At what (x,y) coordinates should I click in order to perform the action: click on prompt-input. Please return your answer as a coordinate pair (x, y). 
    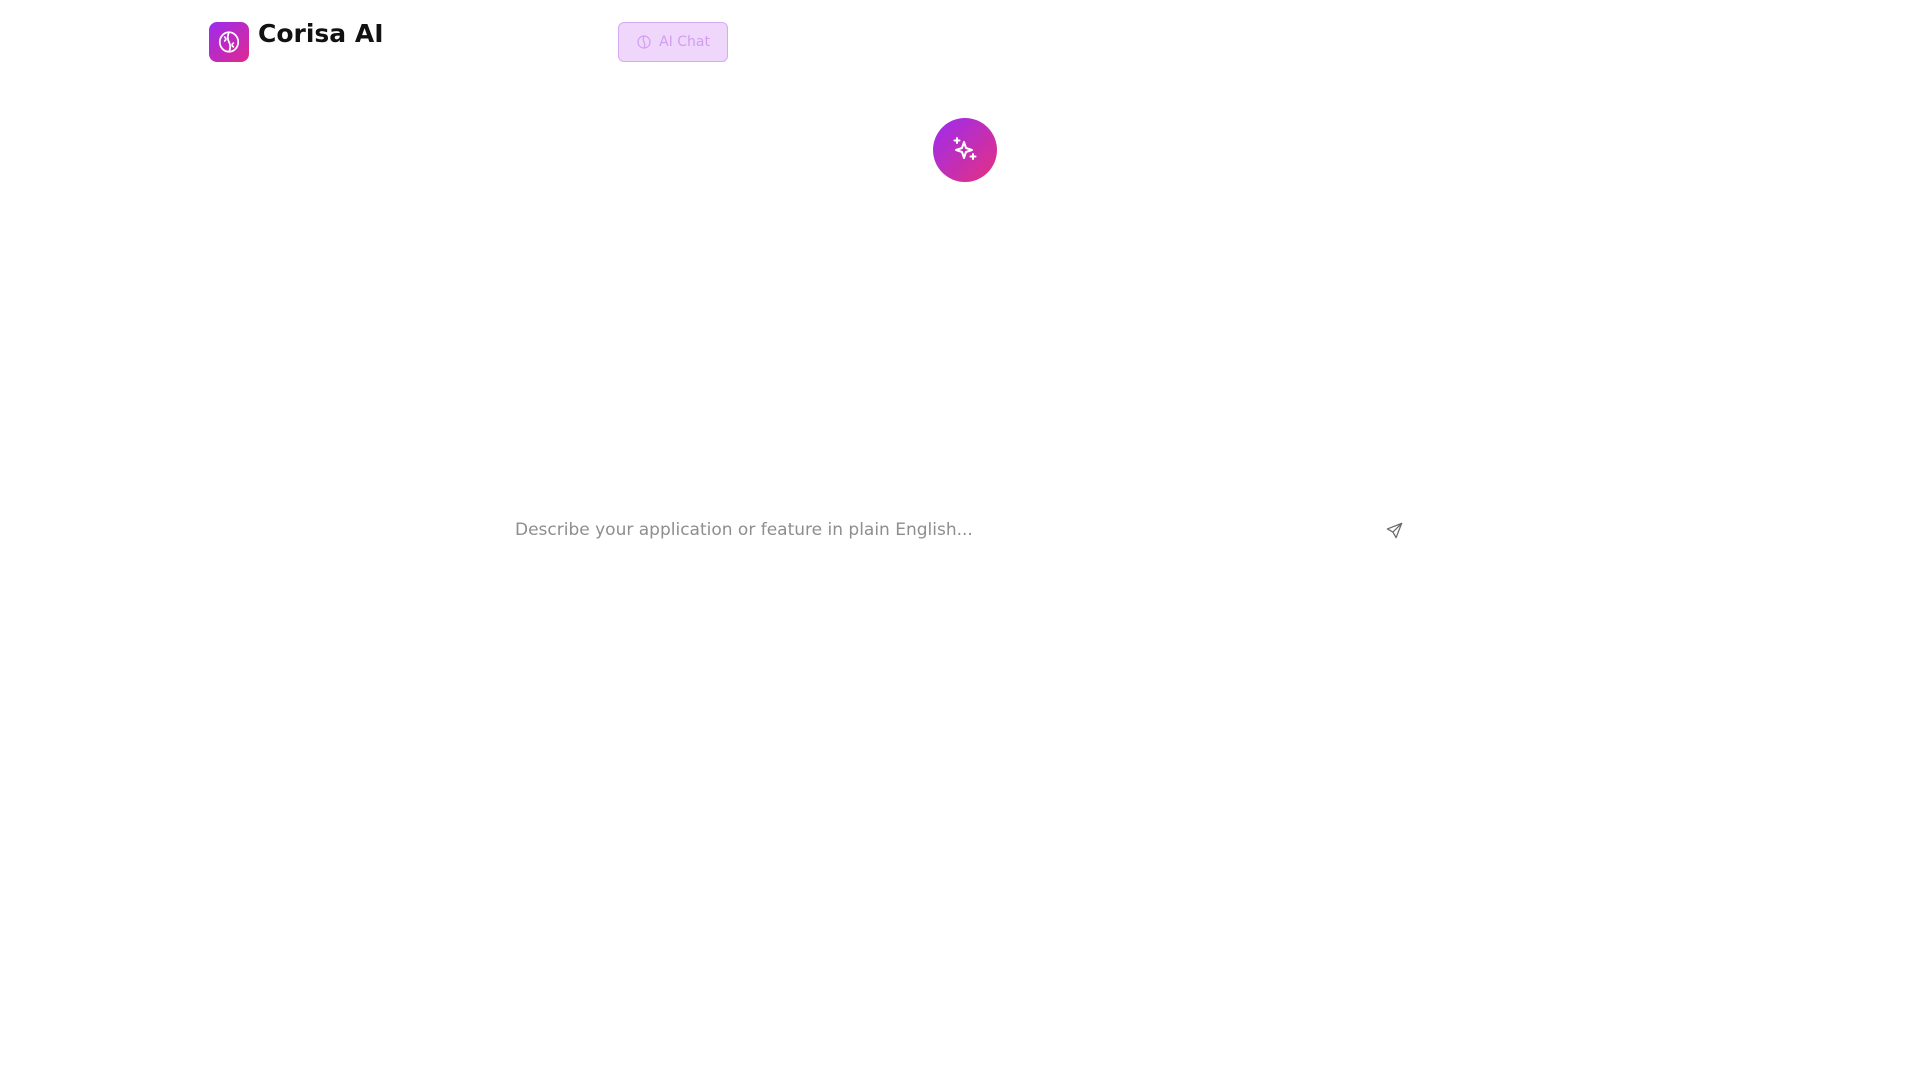
    Looking at the image, I should click on (938, 530).